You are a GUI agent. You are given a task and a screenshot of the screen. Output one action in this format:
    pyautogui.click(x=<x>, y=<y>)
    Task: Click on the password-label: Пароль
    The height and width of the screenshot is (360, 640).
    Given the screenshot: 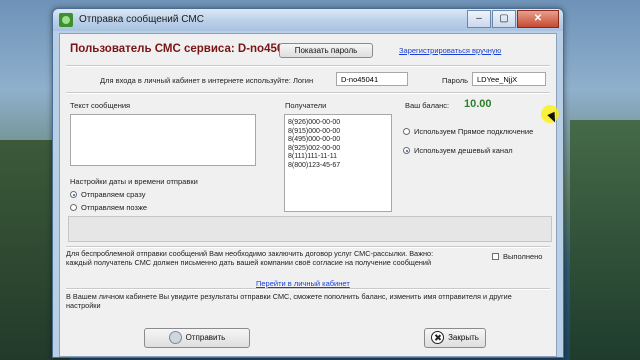 What is the action you would take?
    pyautogui.click(x=455, y=80)
    